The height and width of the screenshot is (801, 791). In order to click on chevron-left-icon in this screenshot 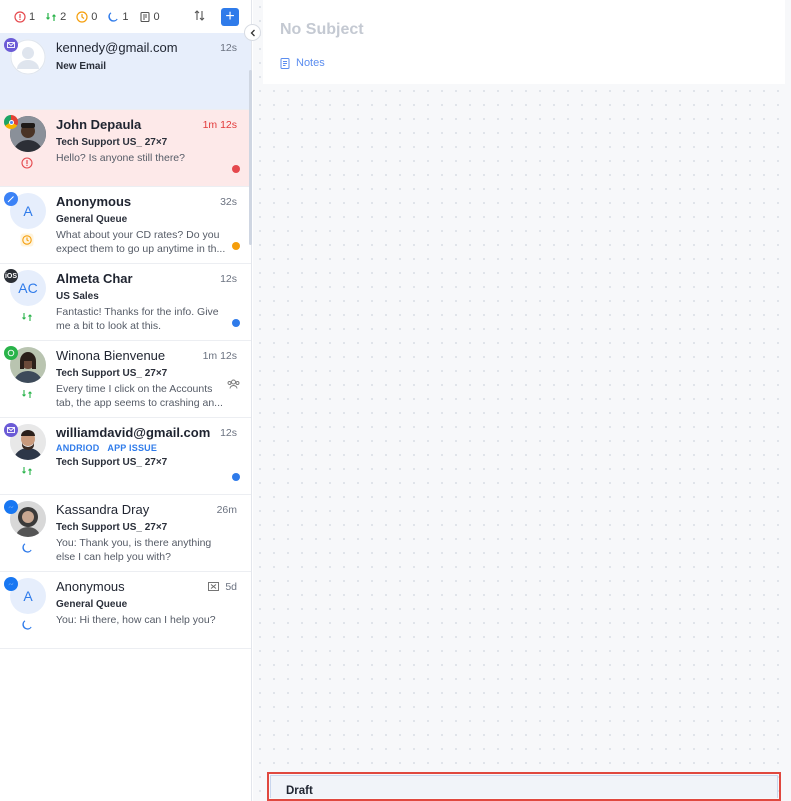, I will do `click(252, 32)`.